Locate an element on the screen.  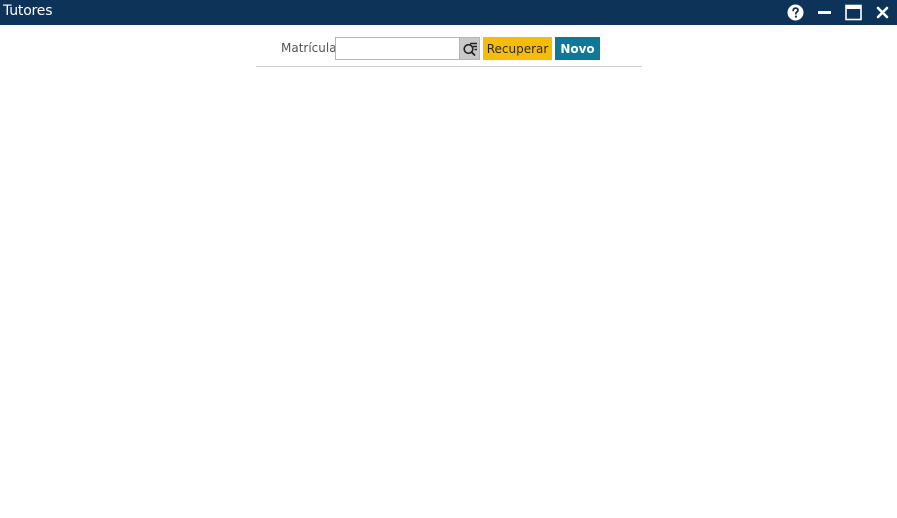
search-list-icon is located at coordinates (470, 48).